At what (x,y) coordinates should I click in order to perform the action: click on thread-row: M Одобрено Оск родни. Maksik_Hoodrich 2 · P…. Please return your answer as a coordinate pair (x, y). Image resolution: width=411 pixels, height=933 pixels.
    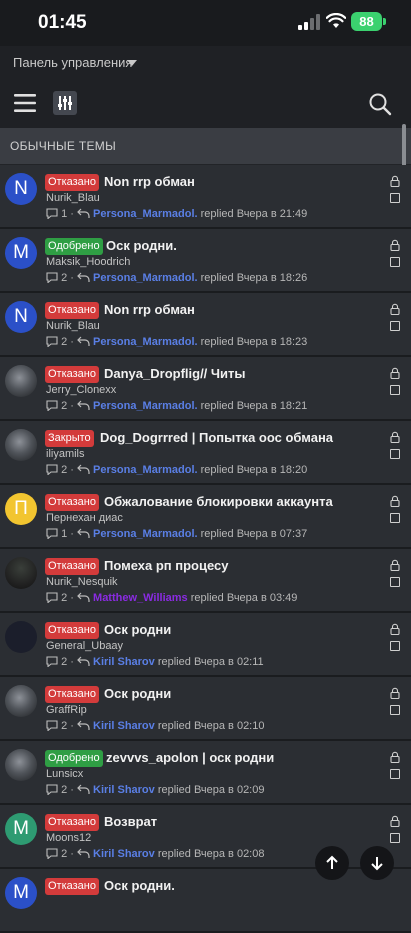
    Looking at the image, I should click on (205, 261).